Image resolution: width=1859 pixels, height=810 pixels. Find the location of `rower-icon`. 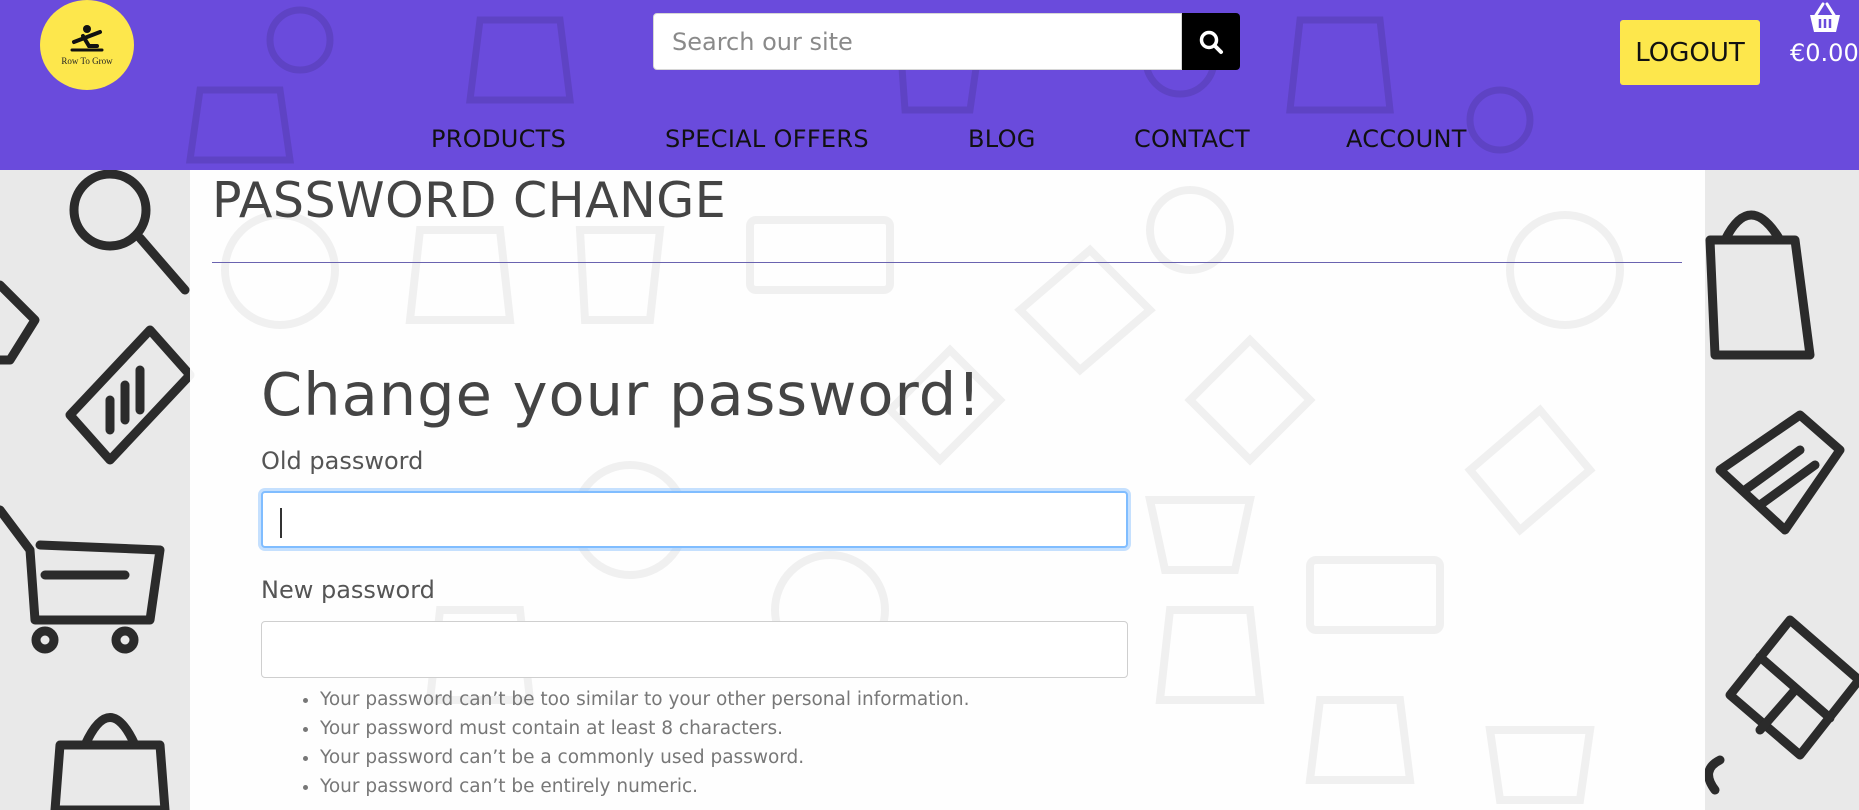

rower-icon is located at coordinates (87, 38).